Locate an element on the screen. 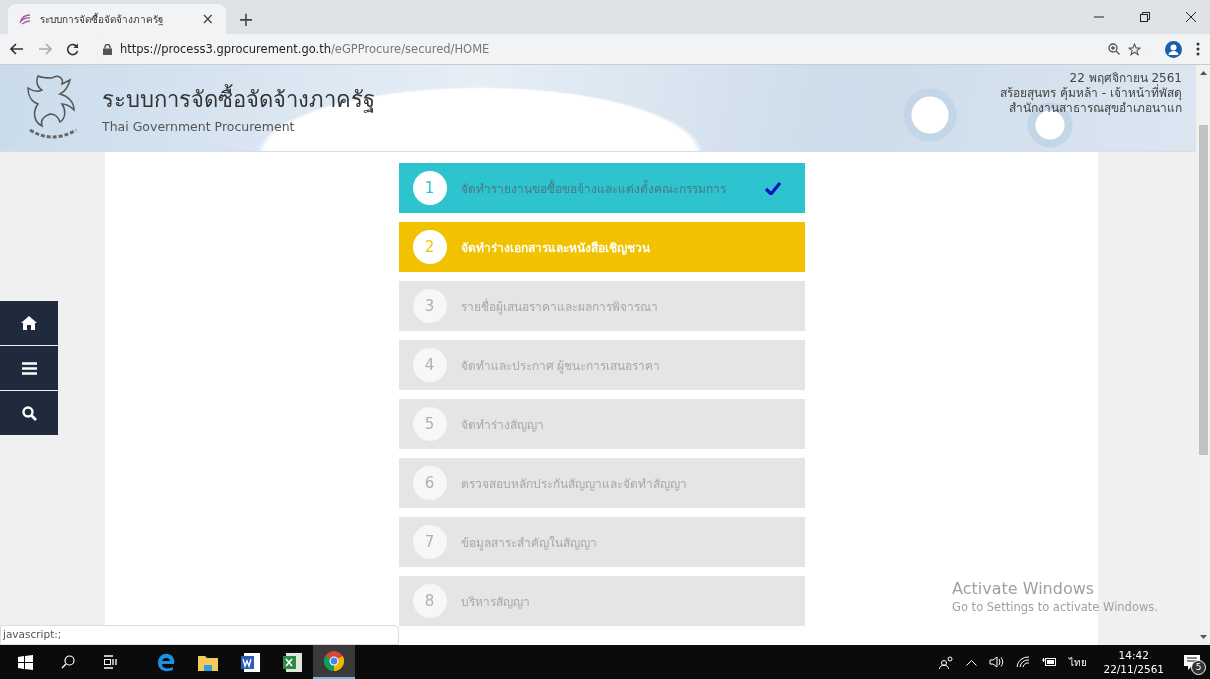 The height and width of the screenshot is (679, 1210). menu-button is located at coordinates (29, 368).